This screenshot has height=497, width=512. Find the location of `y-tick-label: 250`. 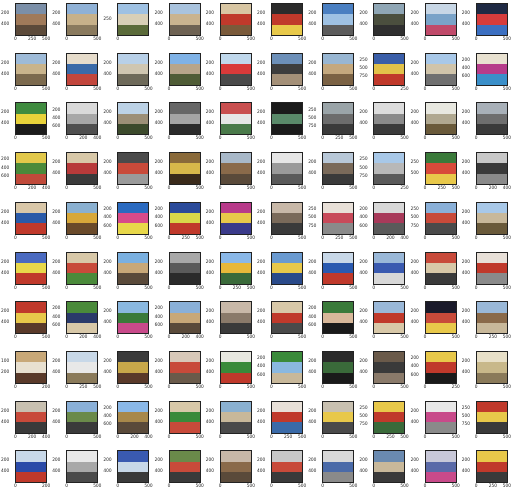

y-tick-label: 250 is located at coordinates (465, 408).